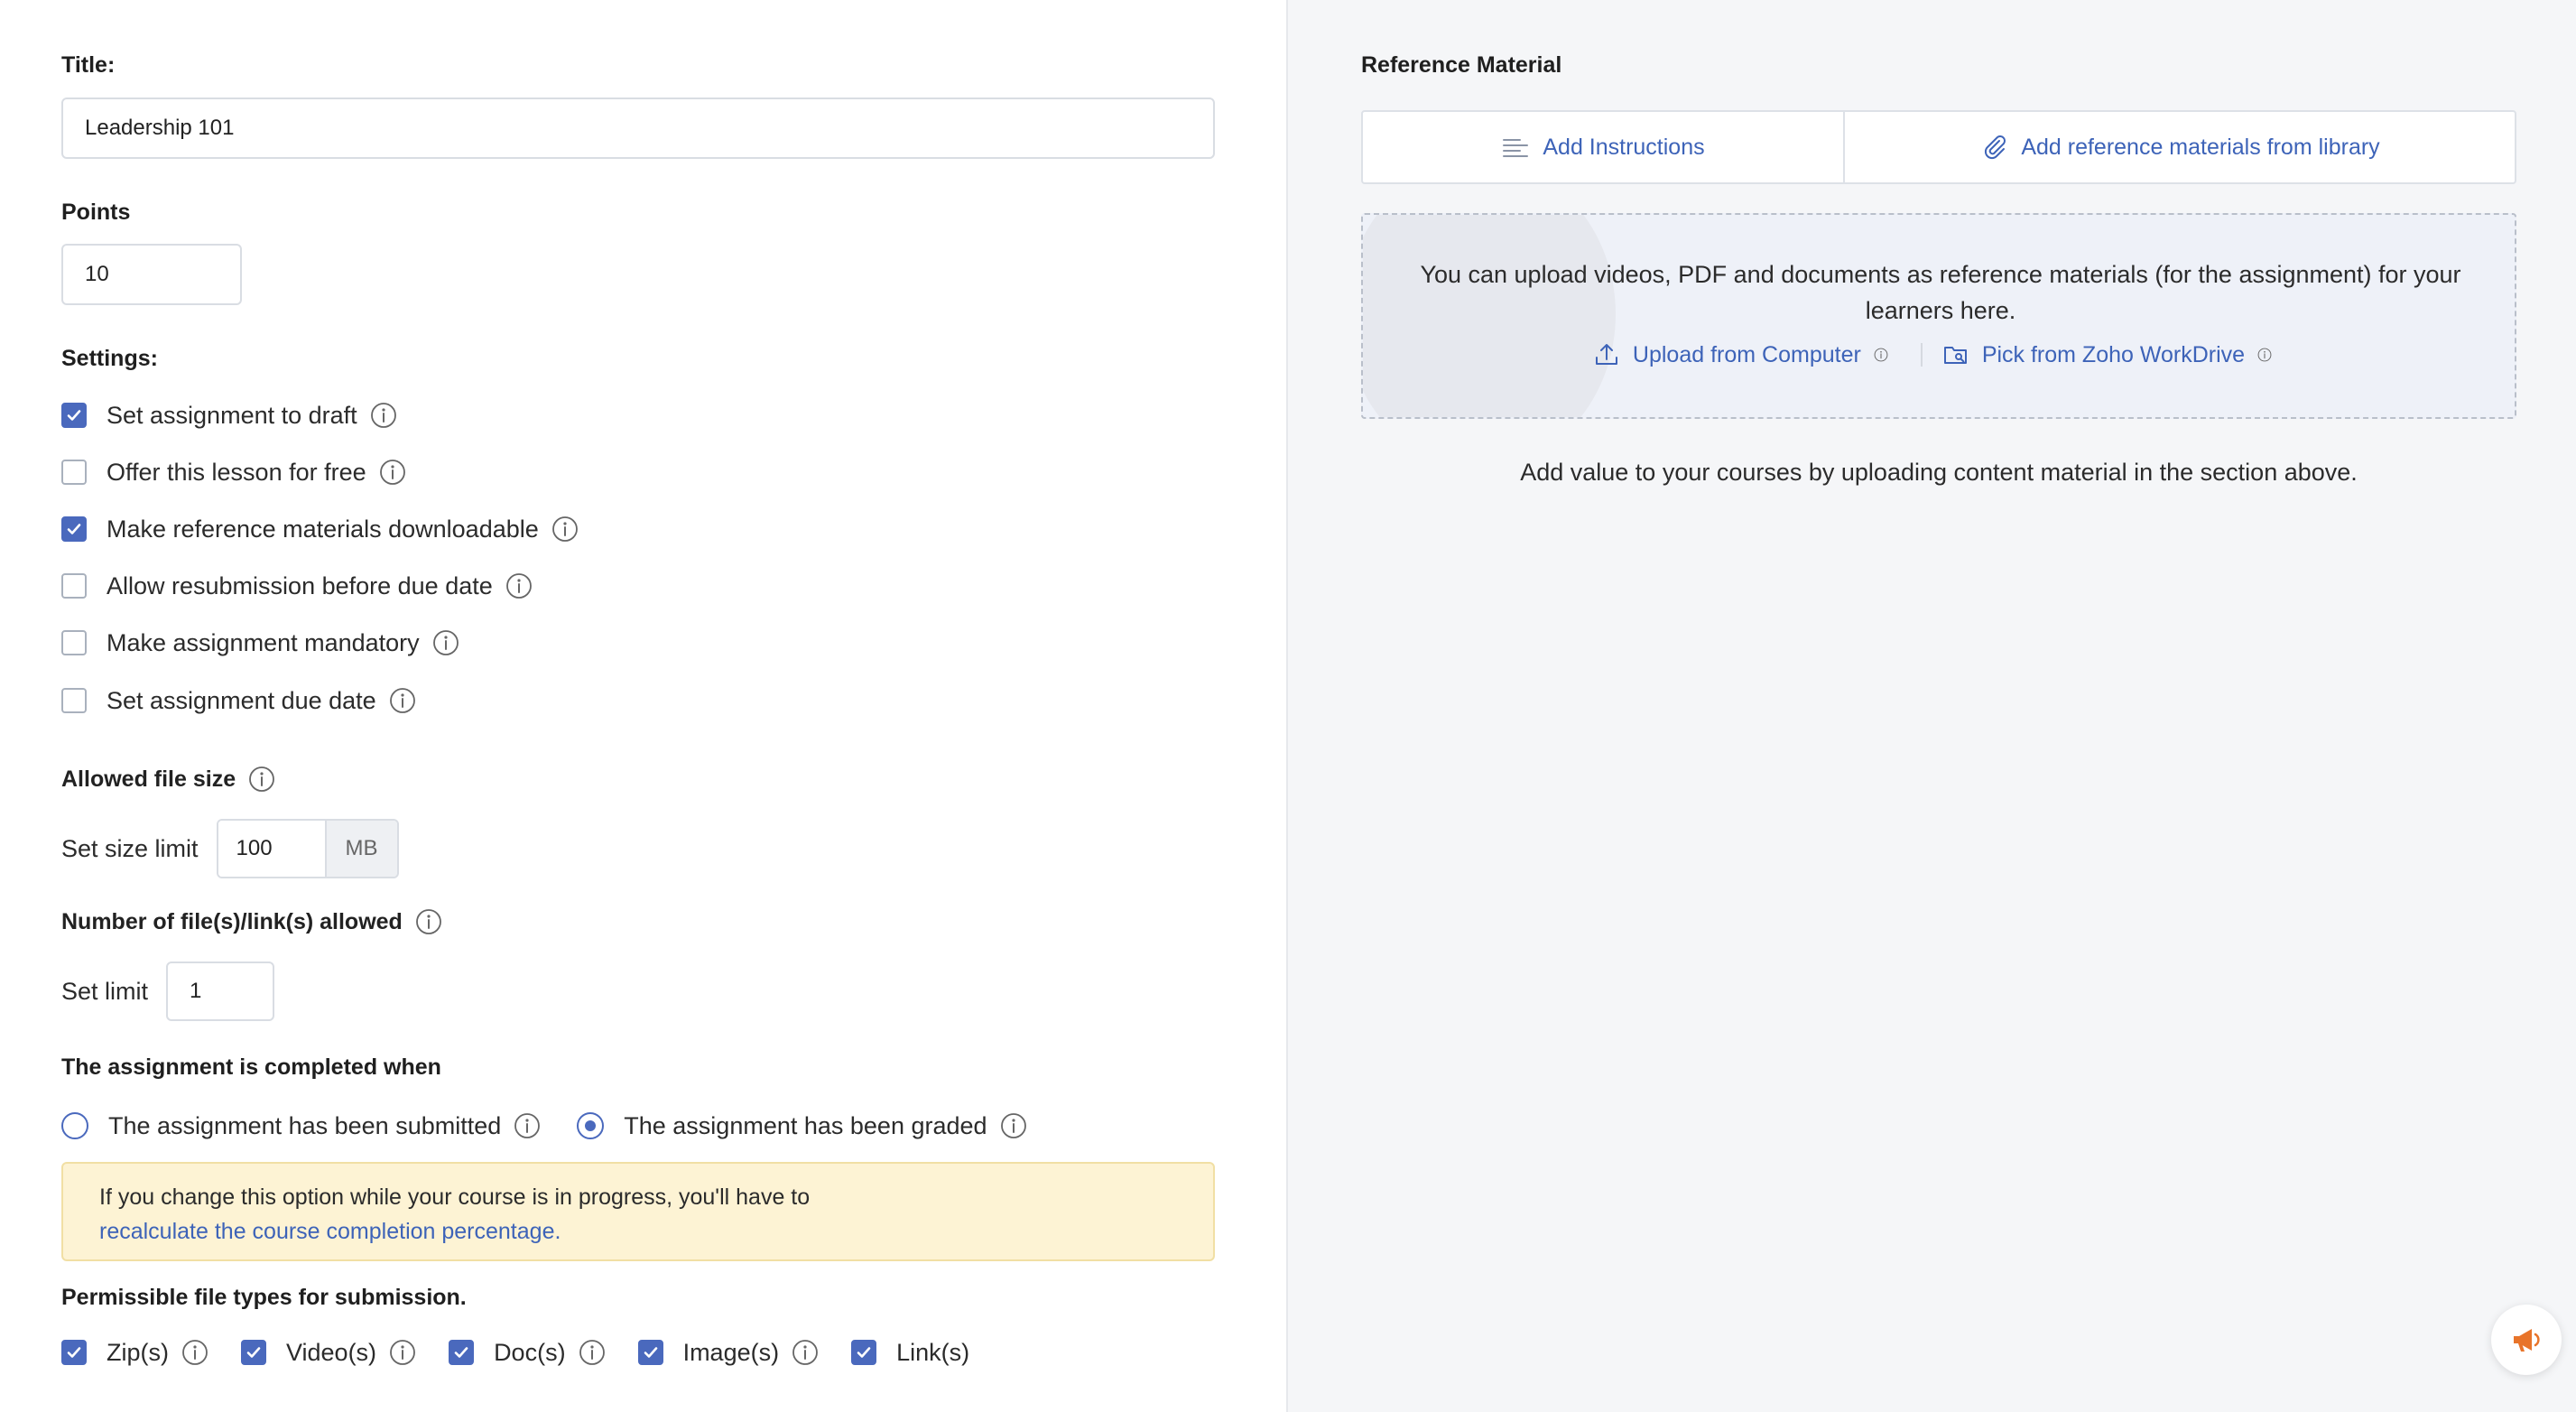 This screenshot has height=1412, width=2576. What do you see at coordinates (130, 848) in the screenshot?
I see `size-limit-label: Set size limit` at bounding box center [130, 848].